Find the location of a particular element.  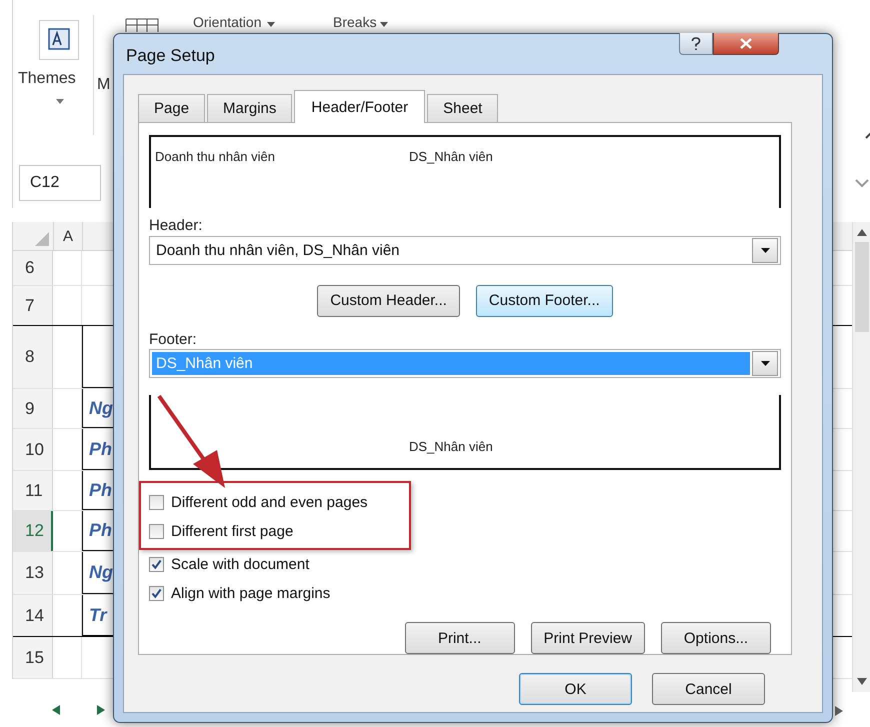

grid-icon is located at coordinates (142, 25).